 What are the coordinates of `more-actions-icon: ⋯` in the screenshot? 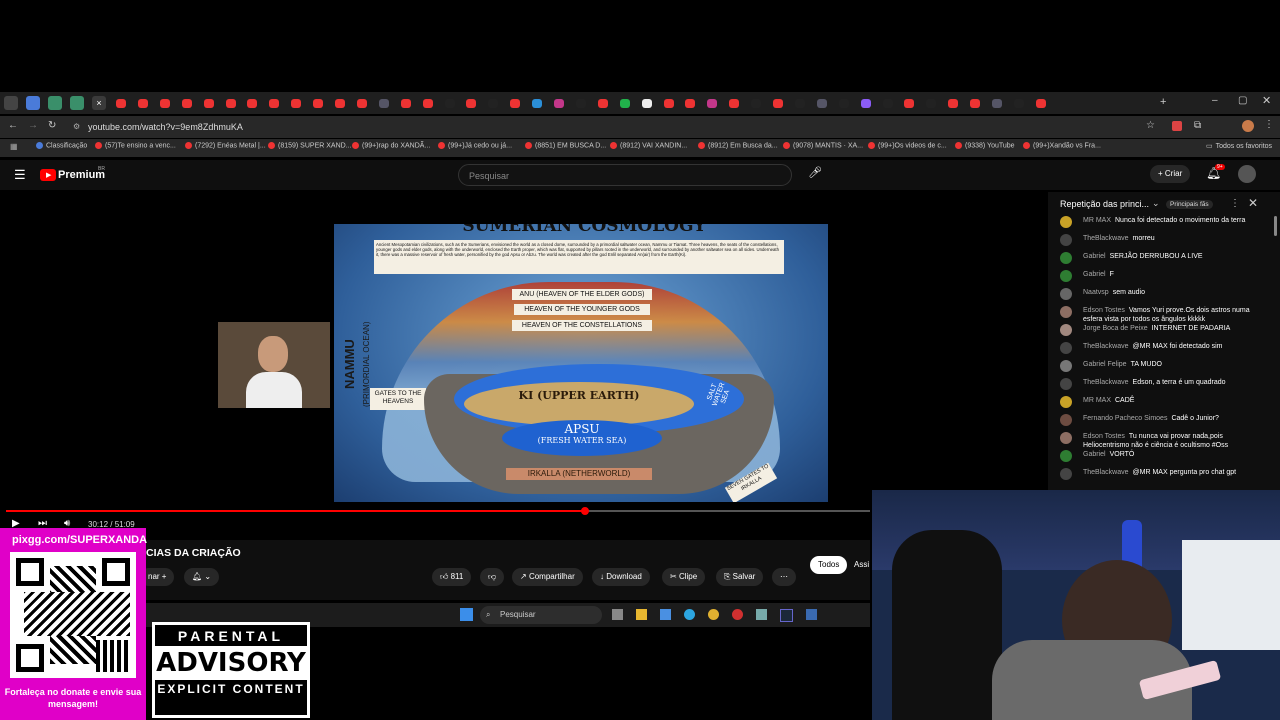 It's located at (784, 577).